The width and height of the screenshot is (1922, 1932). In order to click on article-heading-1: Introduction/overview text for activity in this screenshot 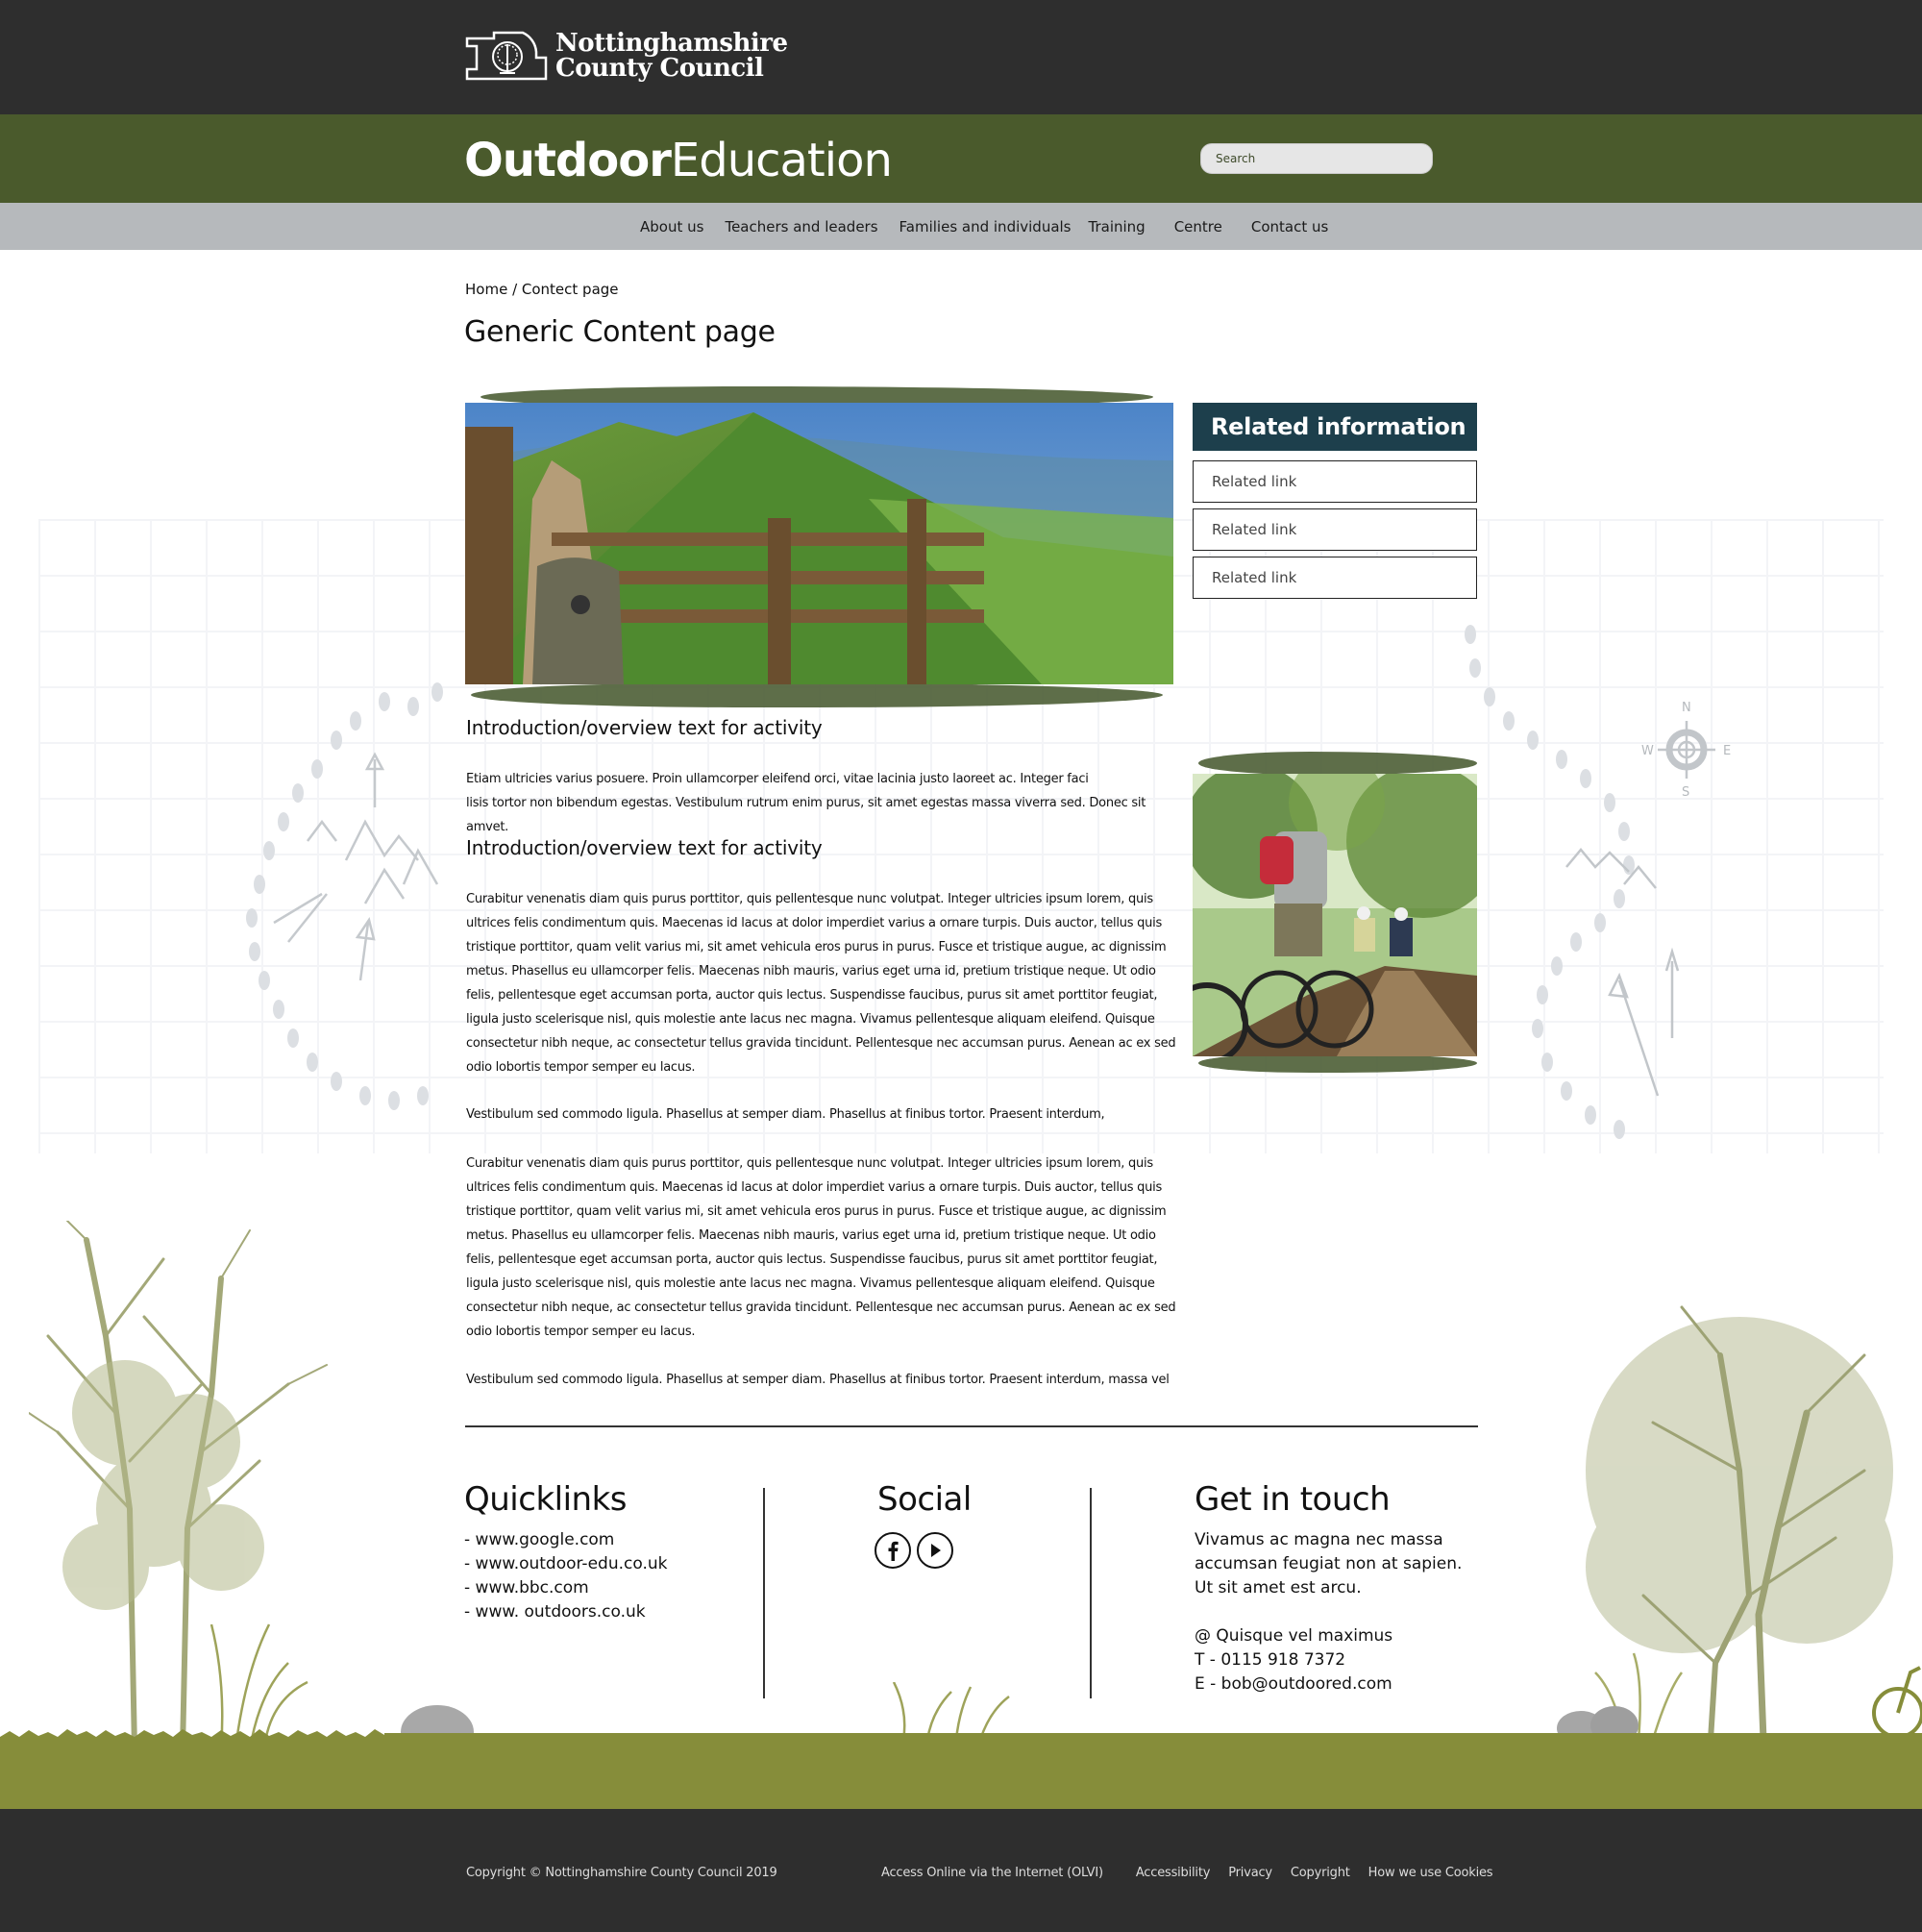, I will do `click(644, 727)`.